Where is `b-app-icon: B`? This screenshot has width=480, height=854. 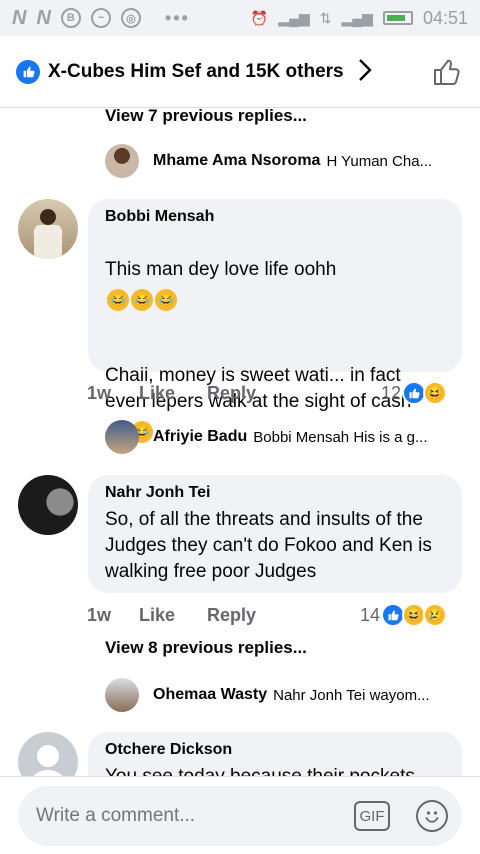
b-app-icon: B is located at coordinates (70, 18).